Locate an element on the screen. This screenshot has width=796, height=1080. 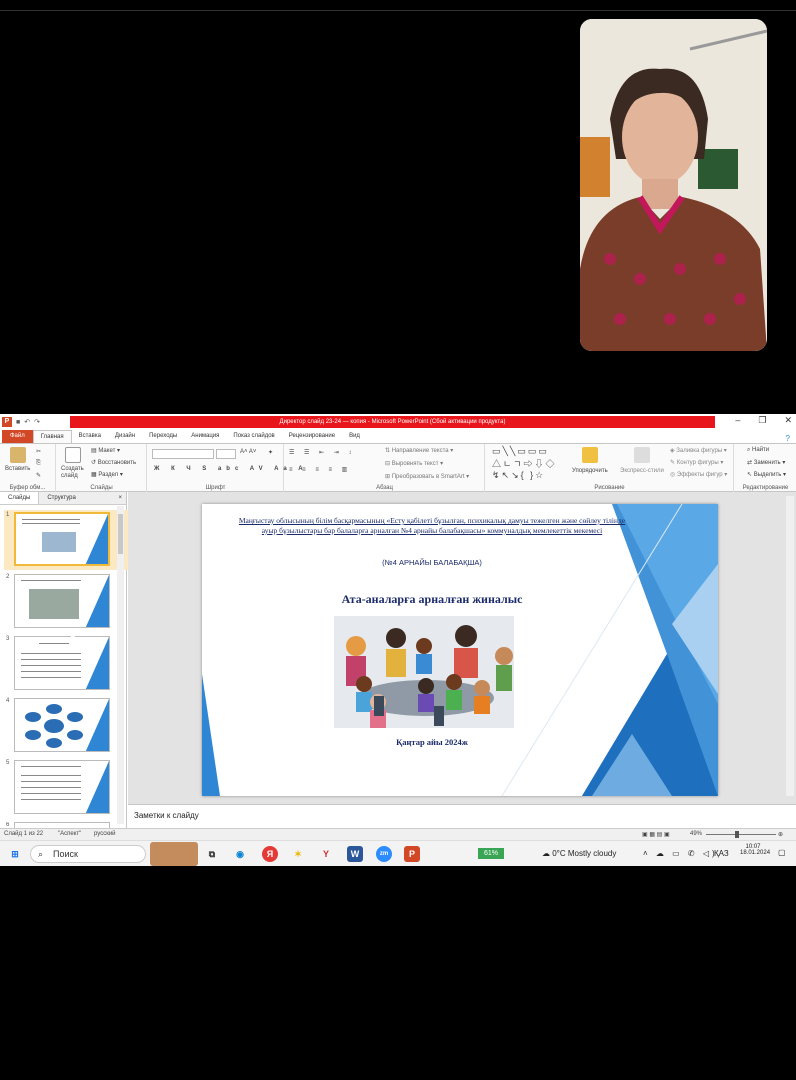
quick-styles-button: Экспресс-стили is located at coordinates (642, 471).